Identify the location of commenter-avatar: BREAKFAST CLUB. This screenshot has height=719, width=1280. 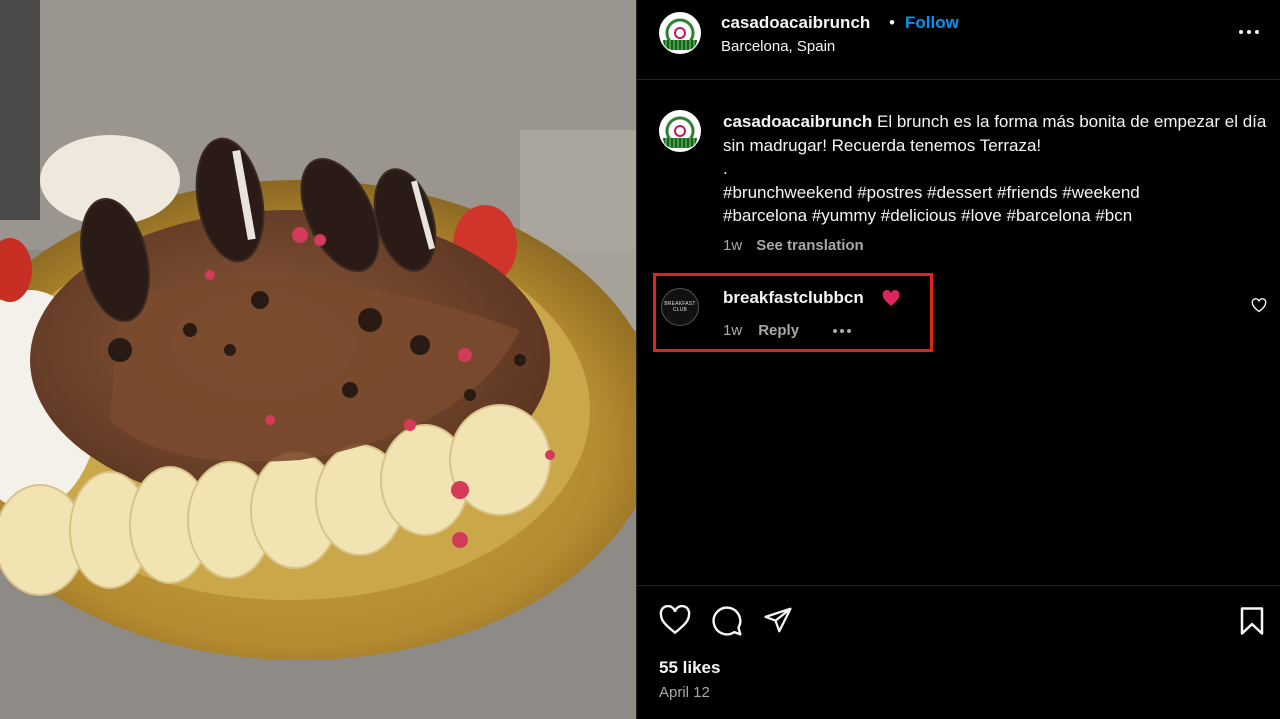
(680, 307).